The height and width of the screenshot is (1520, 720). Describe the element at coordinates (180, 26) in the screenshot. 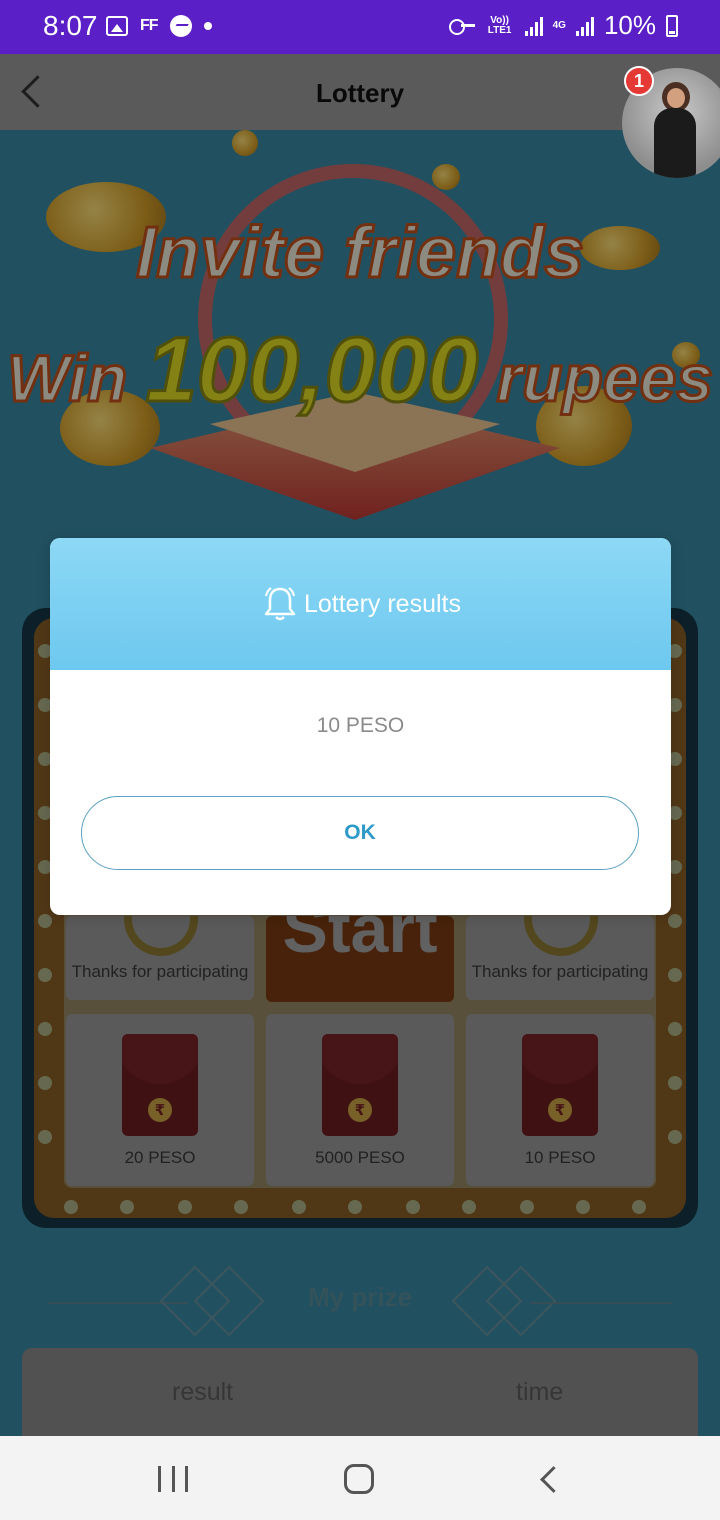

I see `messenger-icon` at that location.